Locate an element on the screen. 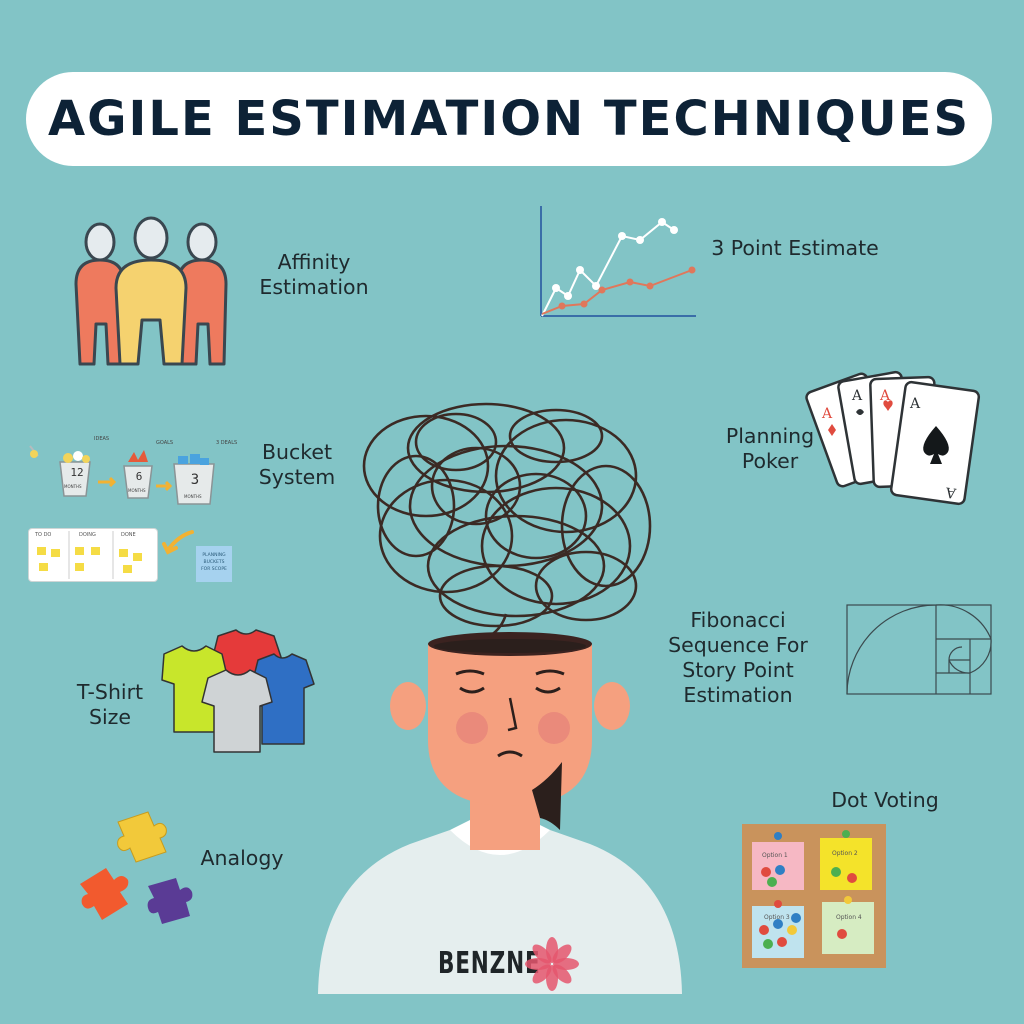 The image size is (1024, 1024). fibonacci-line-1: Fibonacci is located at coordinates (738, 620).